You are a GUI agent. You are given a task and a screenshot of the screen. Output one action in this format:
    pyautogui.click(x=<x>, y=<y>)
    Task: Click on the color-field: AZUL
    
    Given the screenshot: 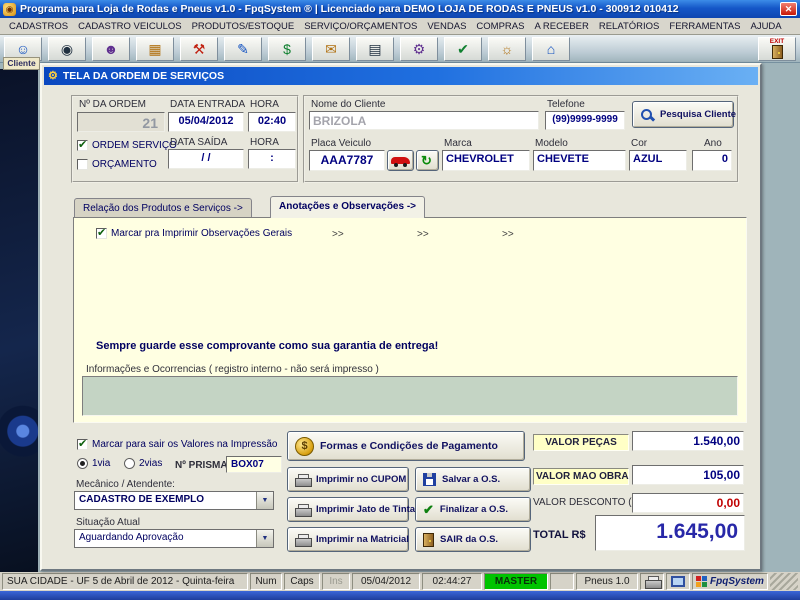 What is the action you would take?
    pyautogui.click(x=658, y=160)
    